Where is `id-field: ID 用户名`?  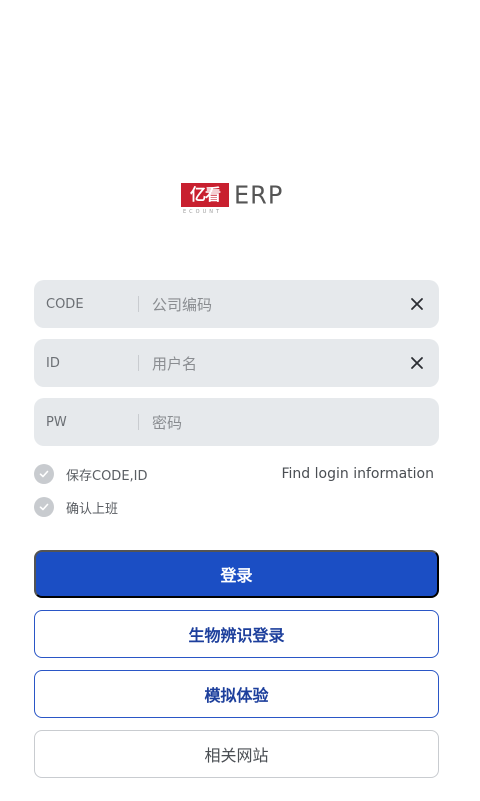
id-field: ID 用户名 is located at coordinates (236, 363).